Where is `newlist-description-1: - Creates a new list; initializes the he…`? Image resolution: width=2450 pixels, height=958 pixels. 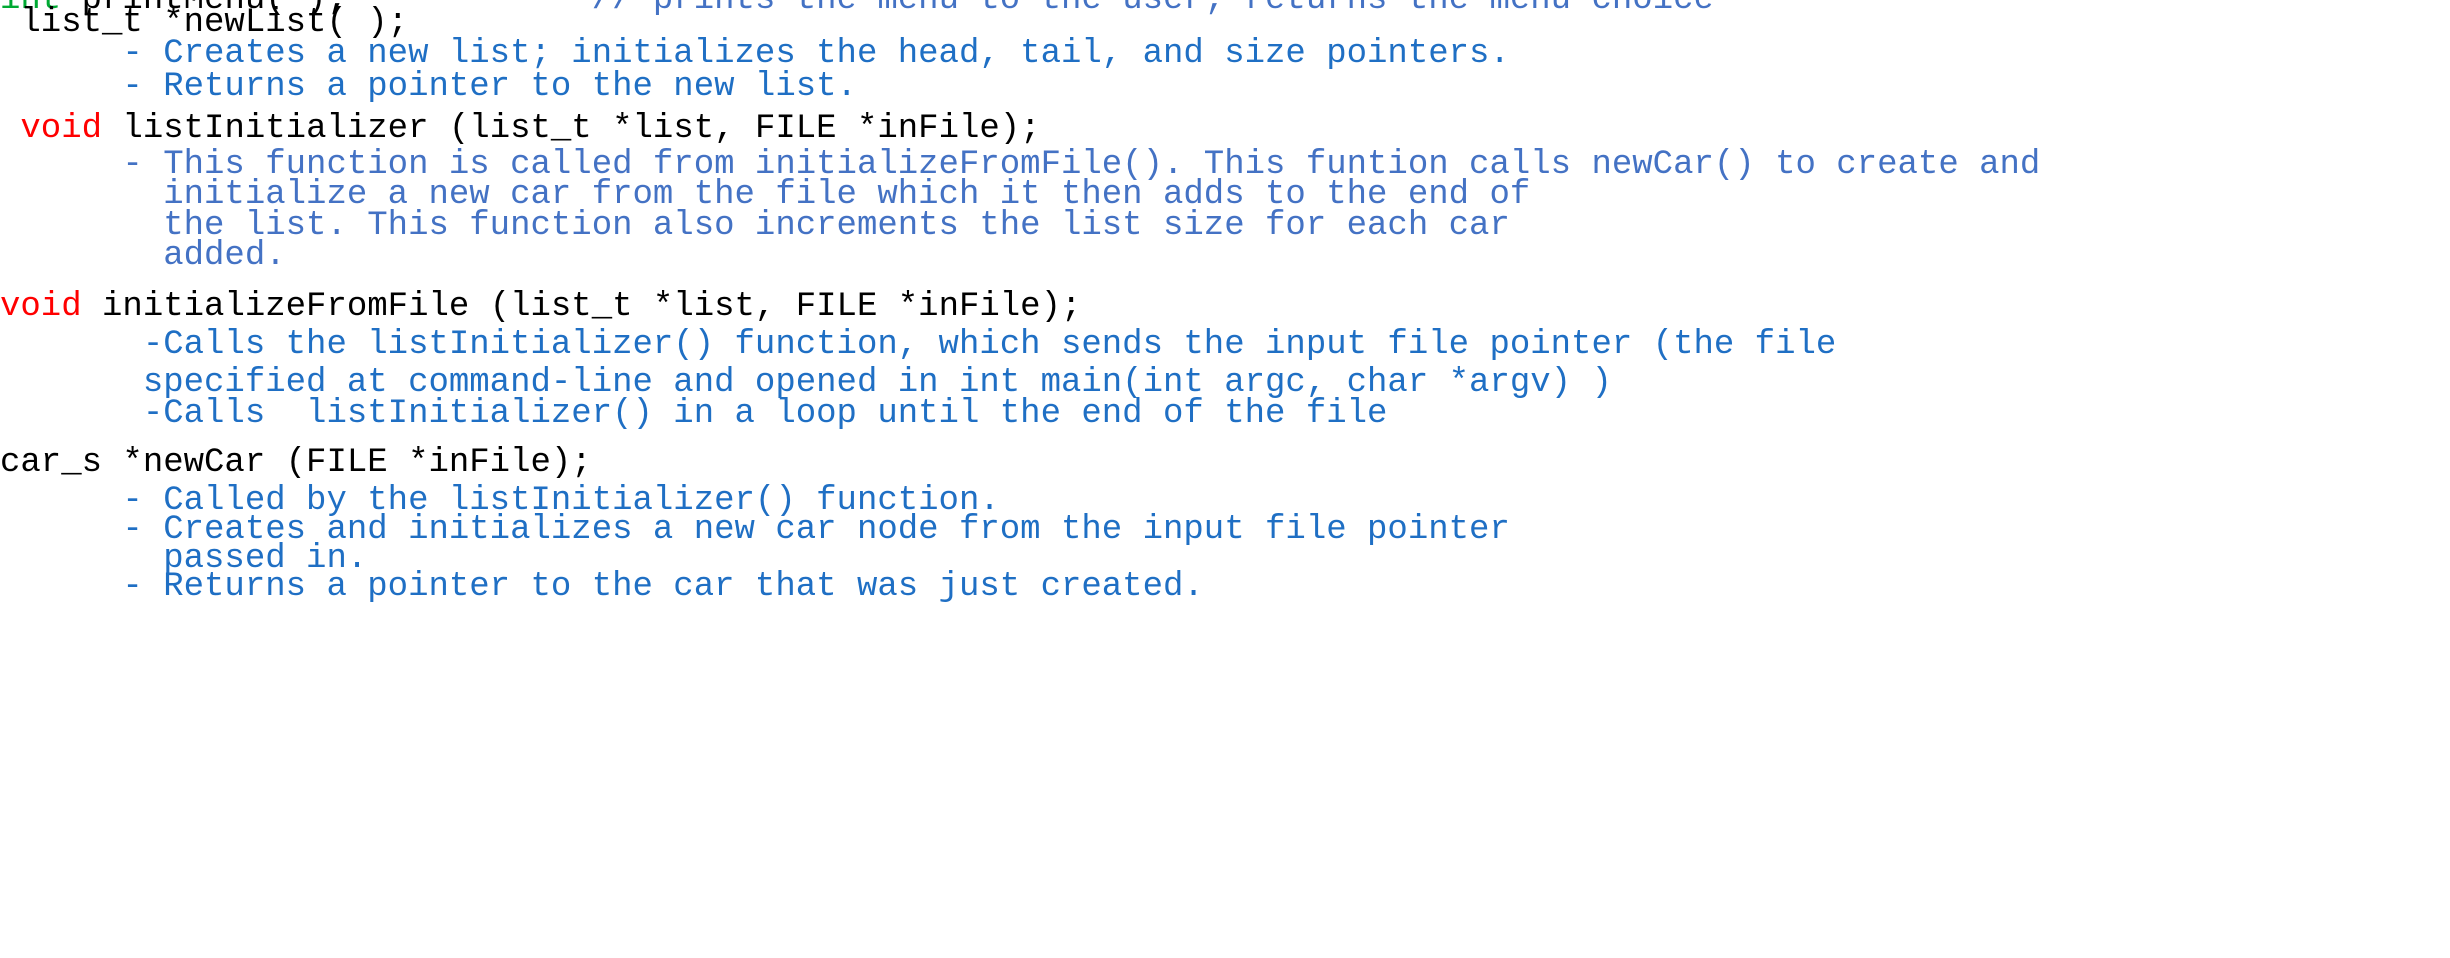
newlist-description-1: - Creates a new list; initializes the he… is located at coordinates (755, 54).